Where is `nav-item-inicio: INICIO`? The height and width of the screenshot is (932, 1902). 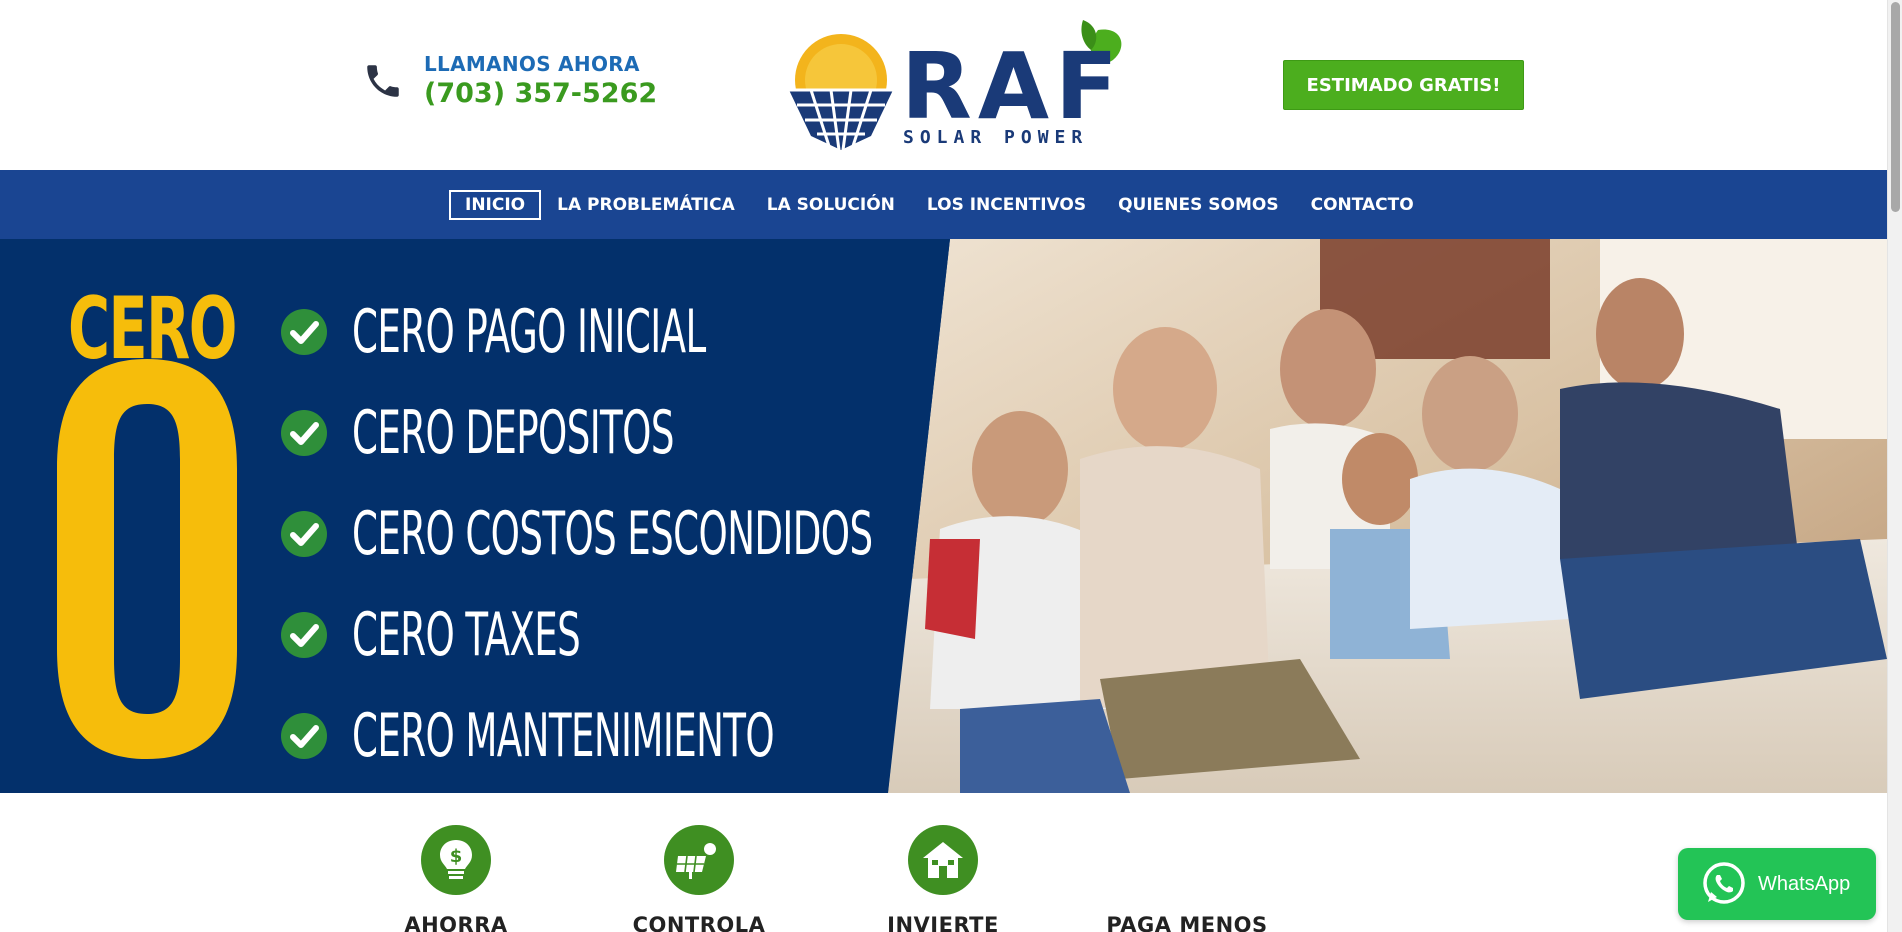 nav-item-inicio: INICIO is located at coordinates (495, 205).